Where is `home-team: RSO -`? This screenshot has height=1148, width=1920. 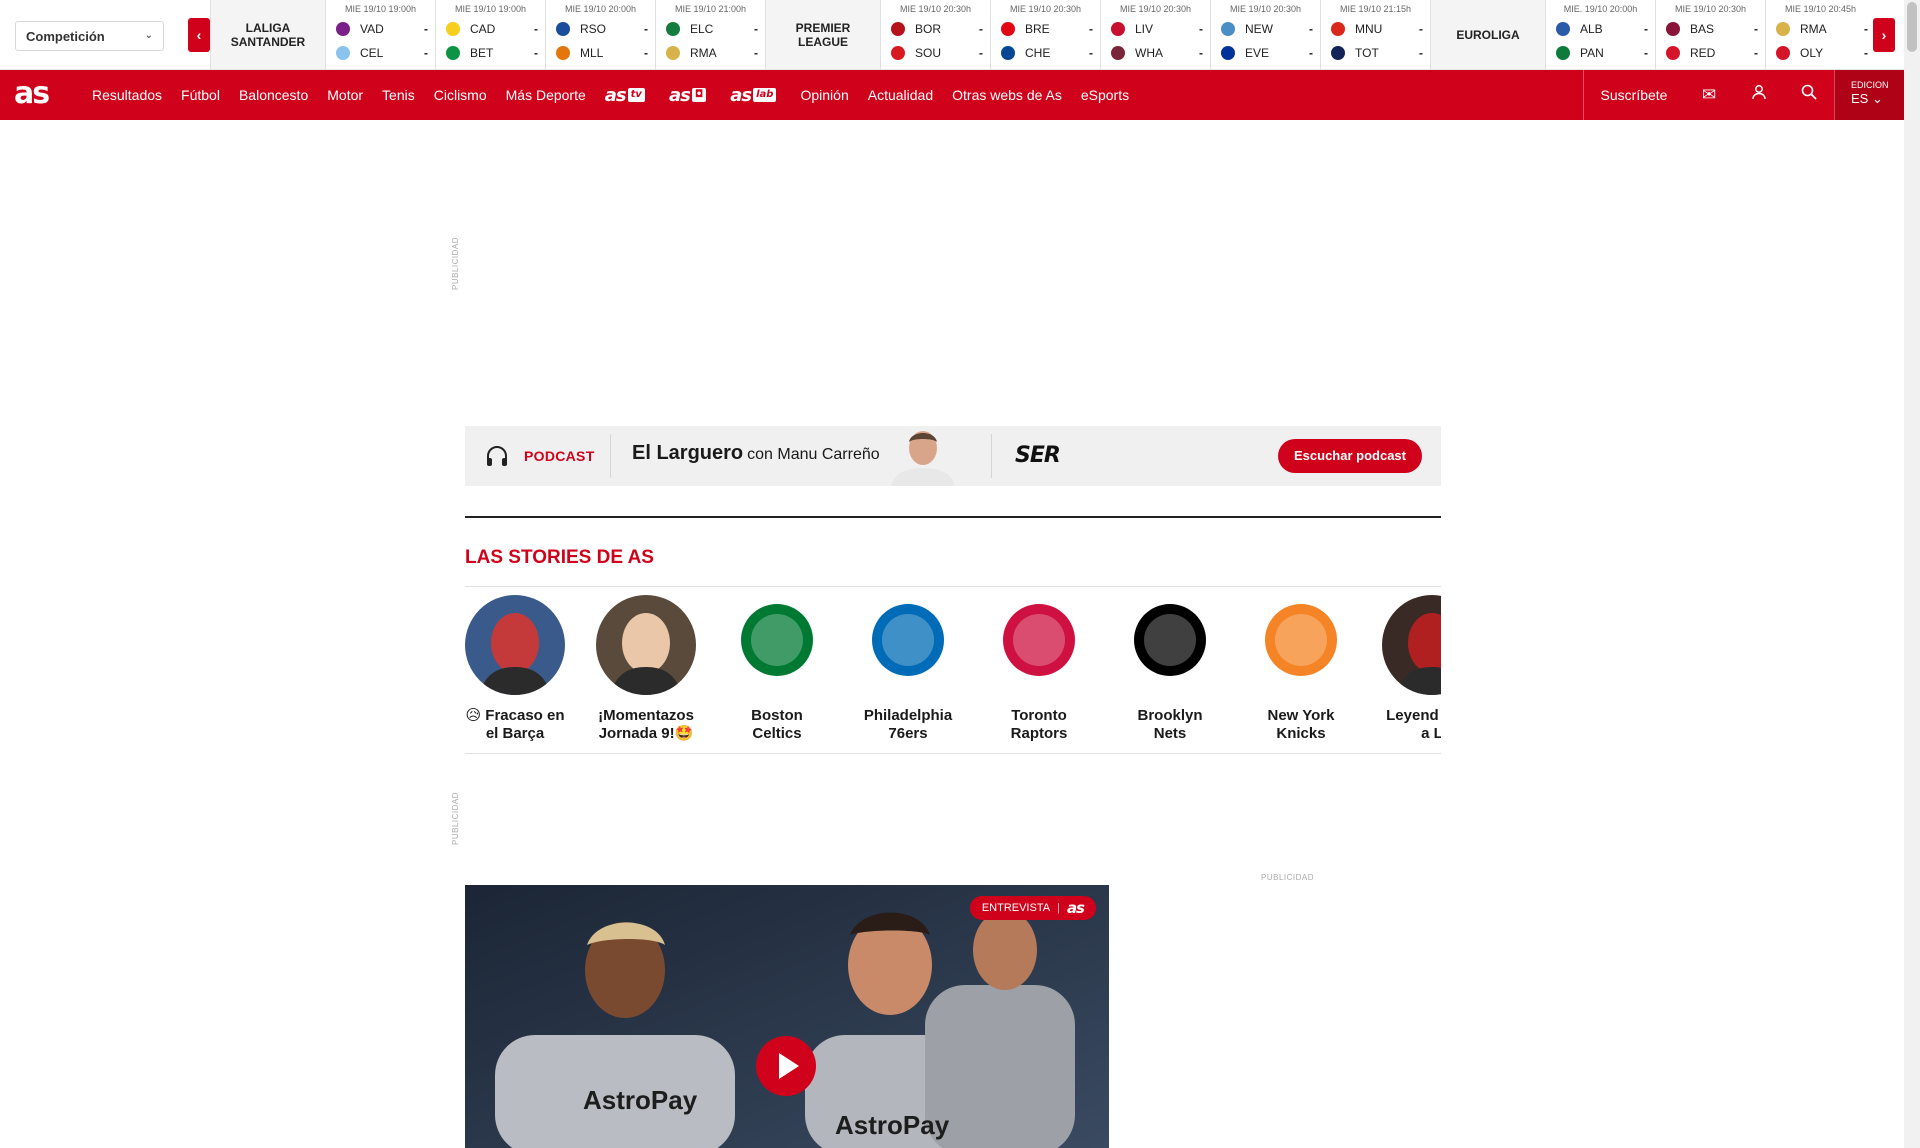
home-team: RSO - is located at coordinates (602, 29).